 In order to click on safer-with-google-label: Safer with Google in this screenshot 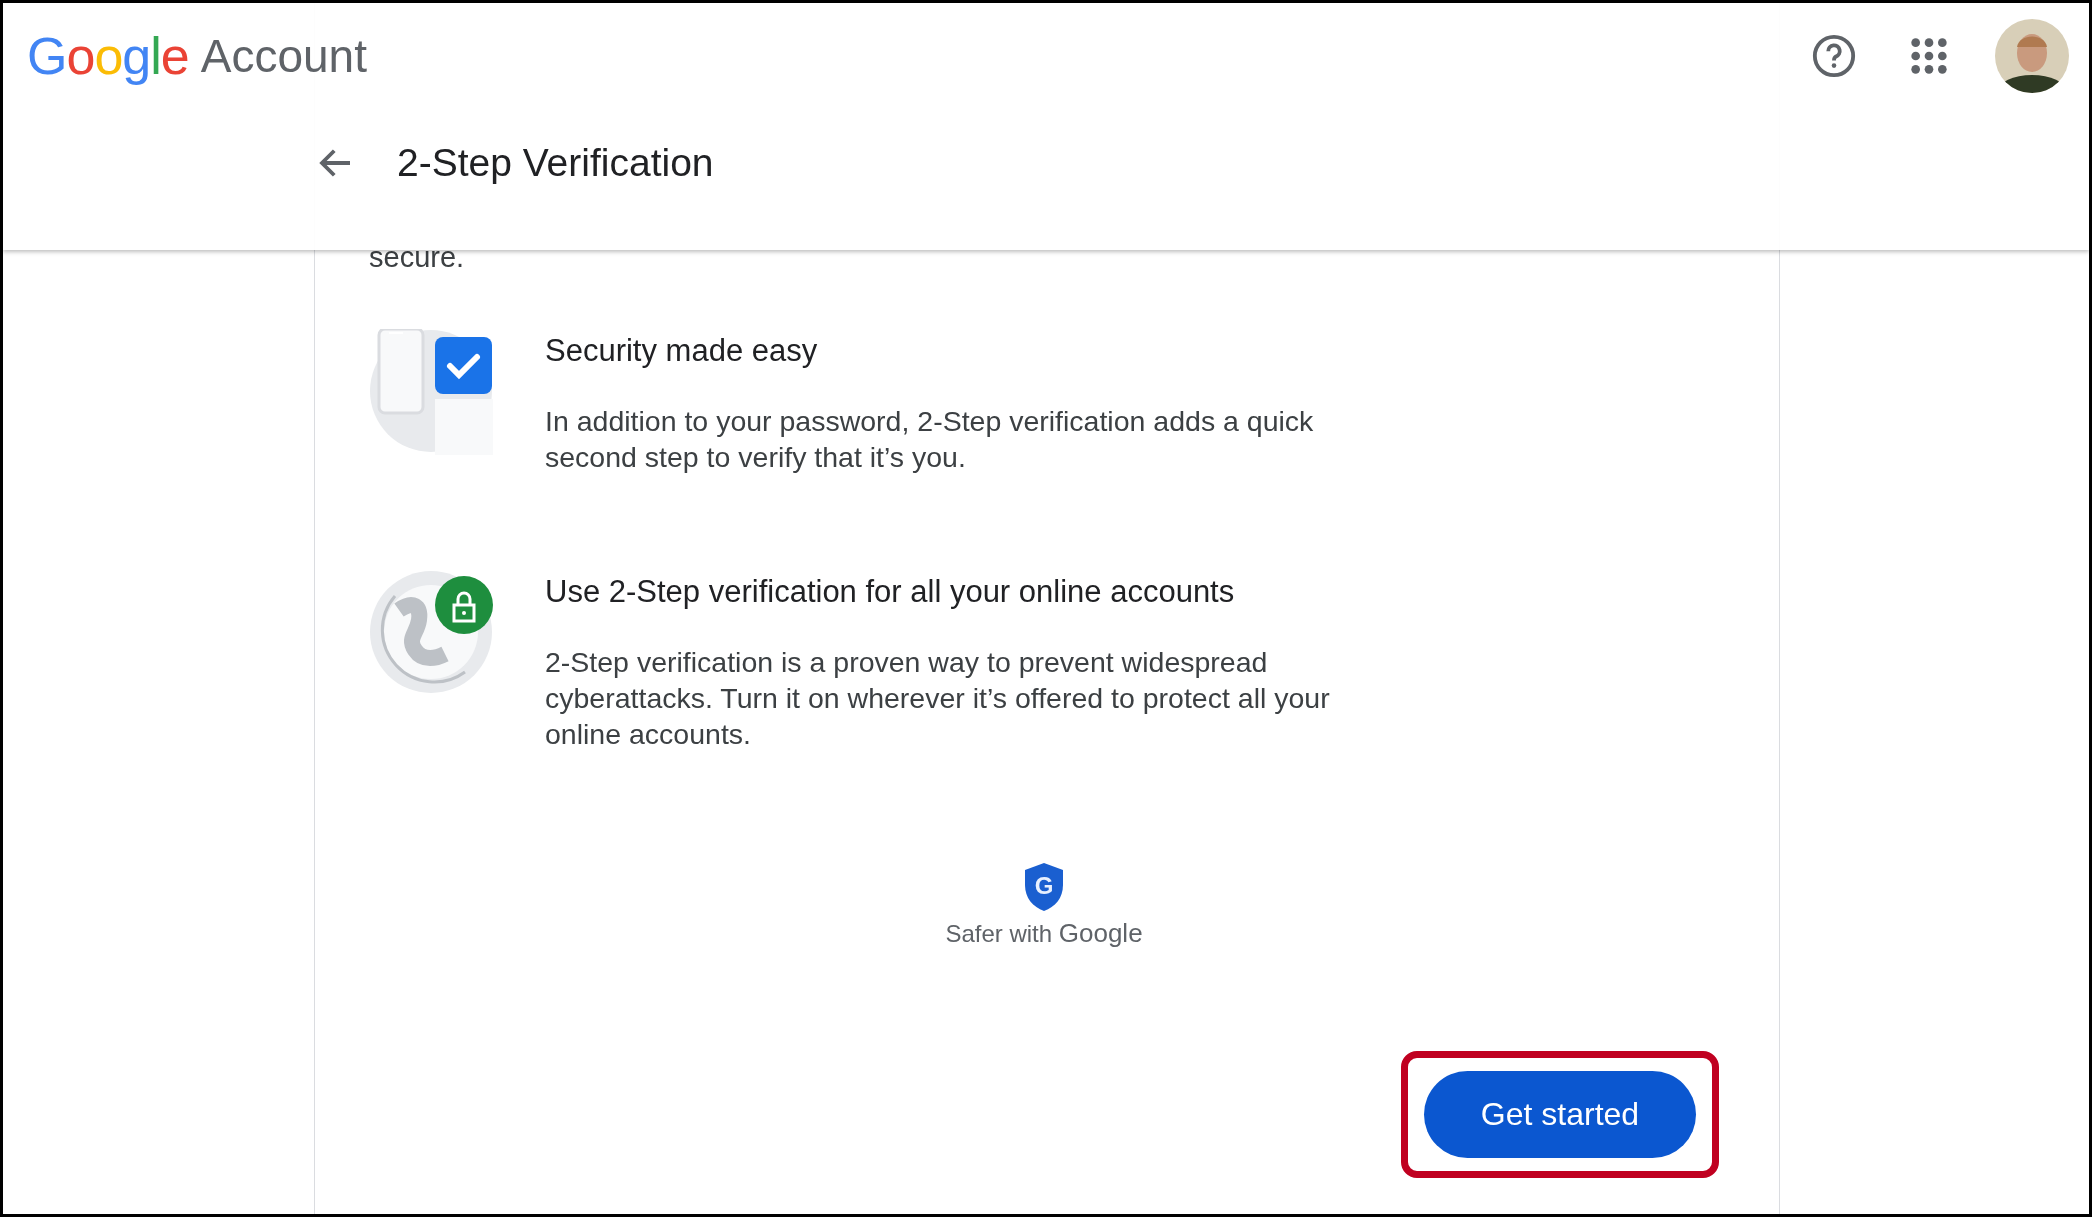, I will do `click(1044, 933)`.